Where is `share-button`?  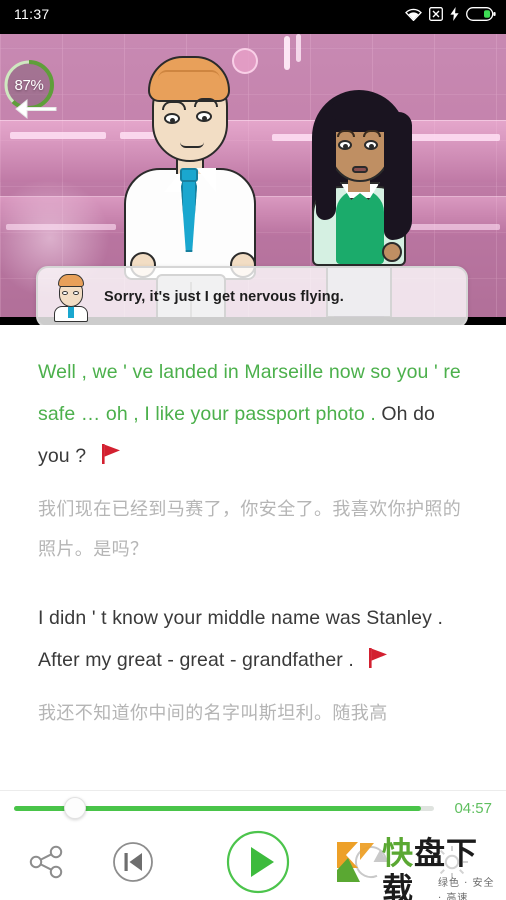
share-button is located at coordinates (47, 862).